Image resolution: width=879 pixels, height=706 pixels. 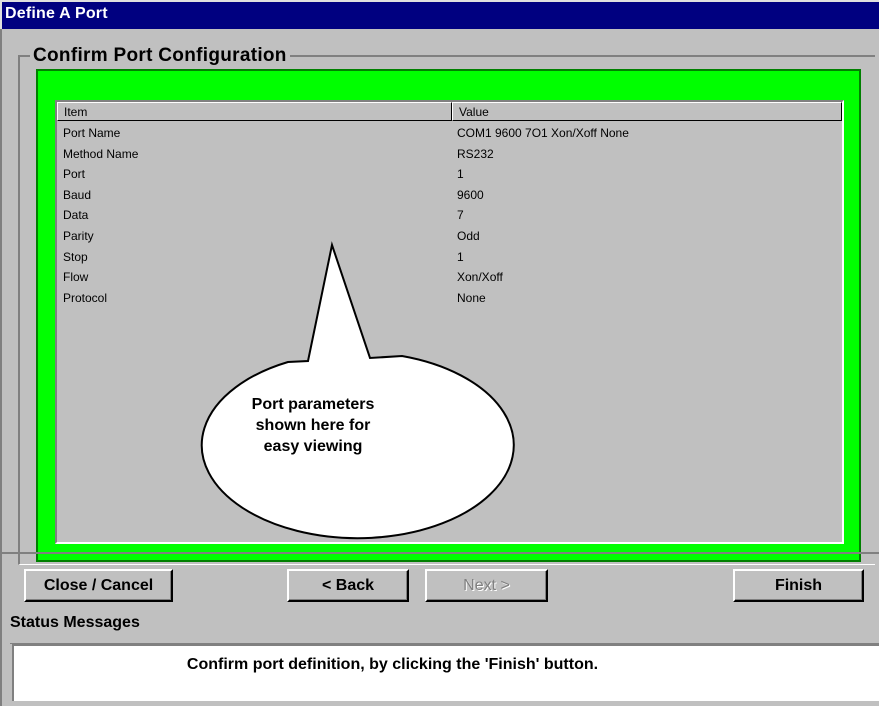 What do you see at coordinates (92, 133) in the screenshot?
I see `row-item: Port Name` at bounding box center [92, 133].